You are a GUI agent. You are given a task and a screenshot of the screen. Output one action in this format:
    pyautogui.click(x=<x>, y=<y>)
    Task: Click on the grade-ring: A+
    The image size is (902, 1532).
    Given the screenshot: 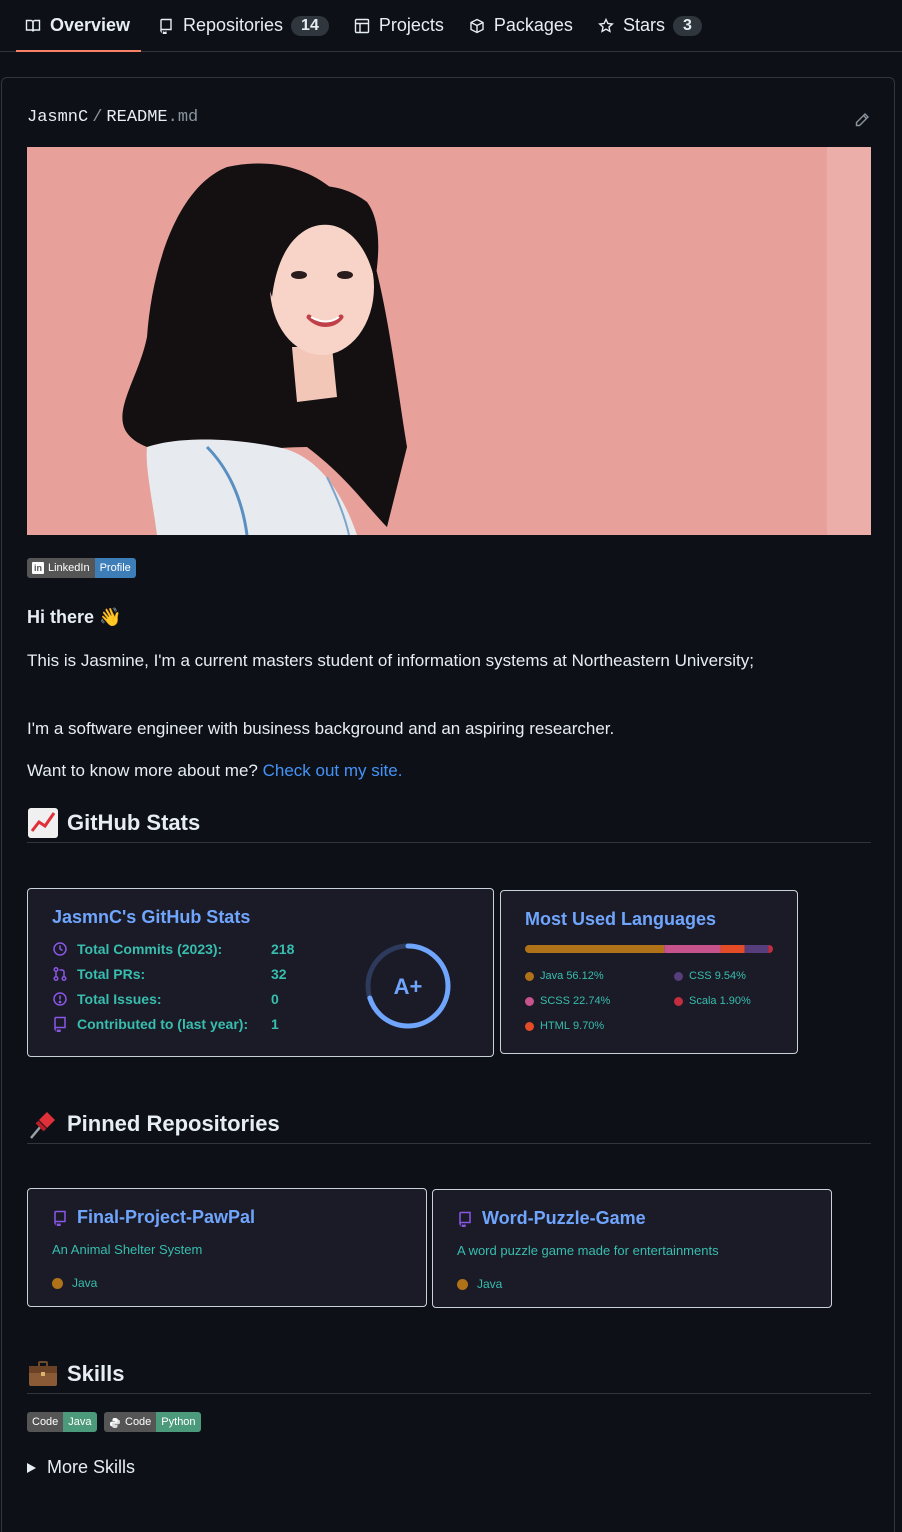 What is the action you would take?
    pyautogui.click(x=408, y=986)
    